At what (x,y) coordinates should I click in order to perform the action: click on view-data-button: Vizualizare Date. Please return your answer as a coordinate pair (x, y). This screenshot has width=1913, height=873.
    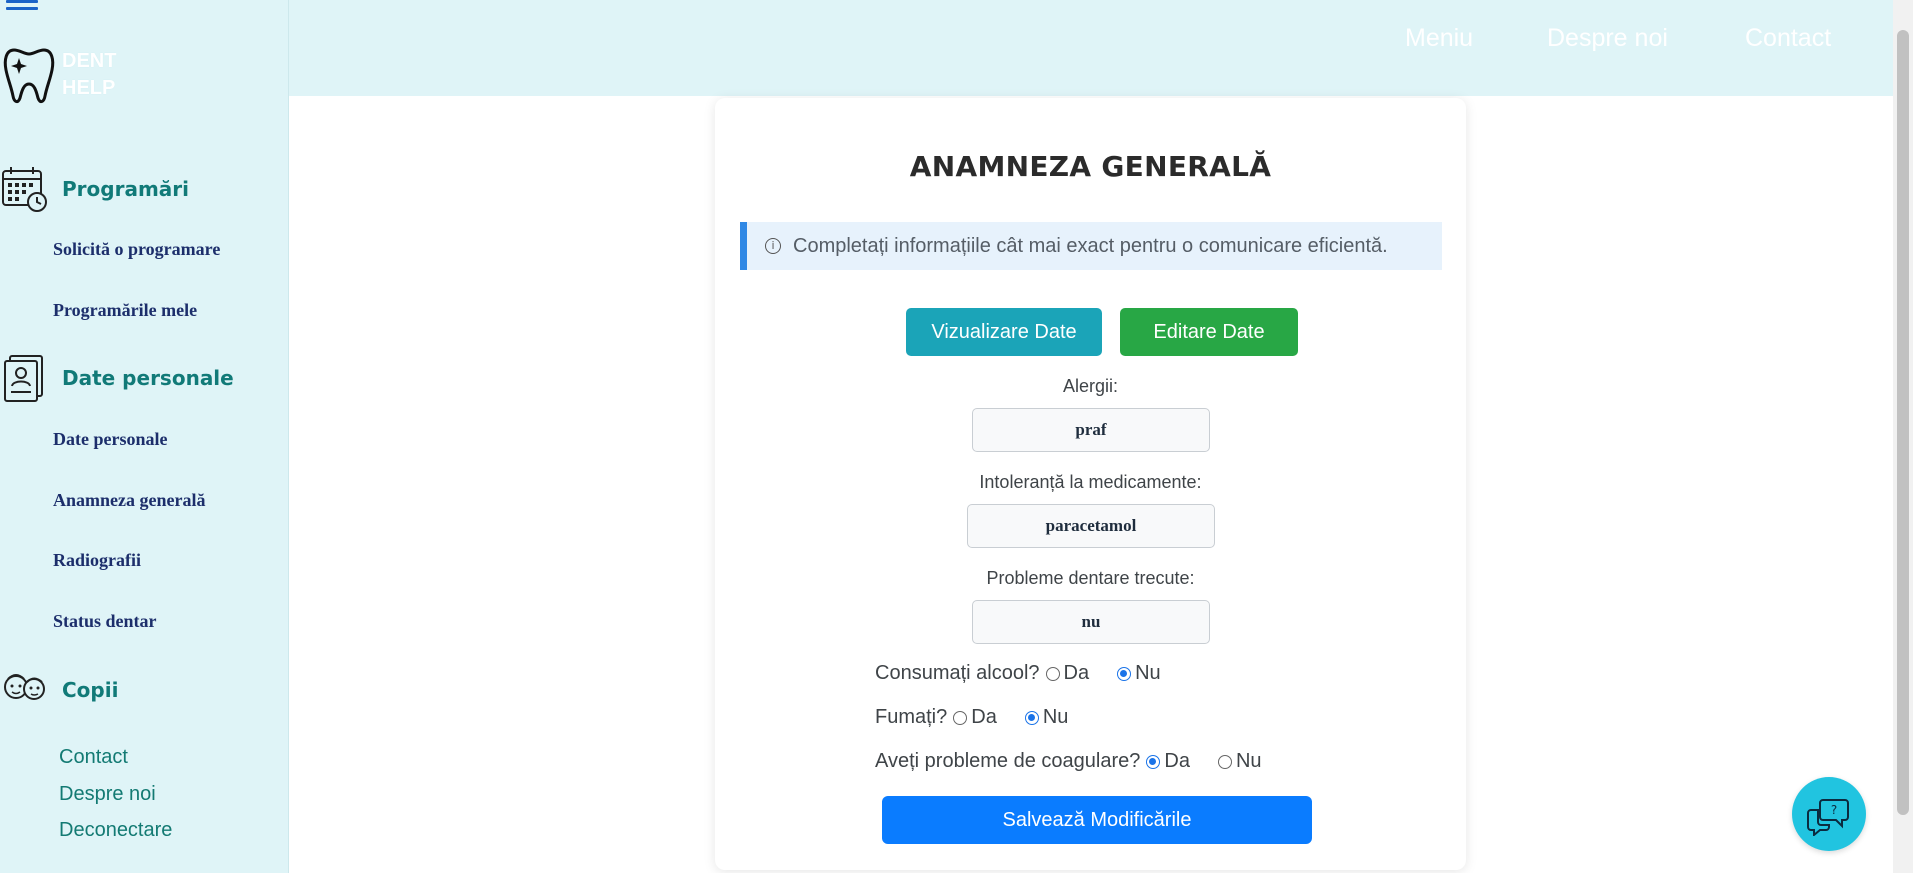
    Looking at the image, I should click on (1004, 332).